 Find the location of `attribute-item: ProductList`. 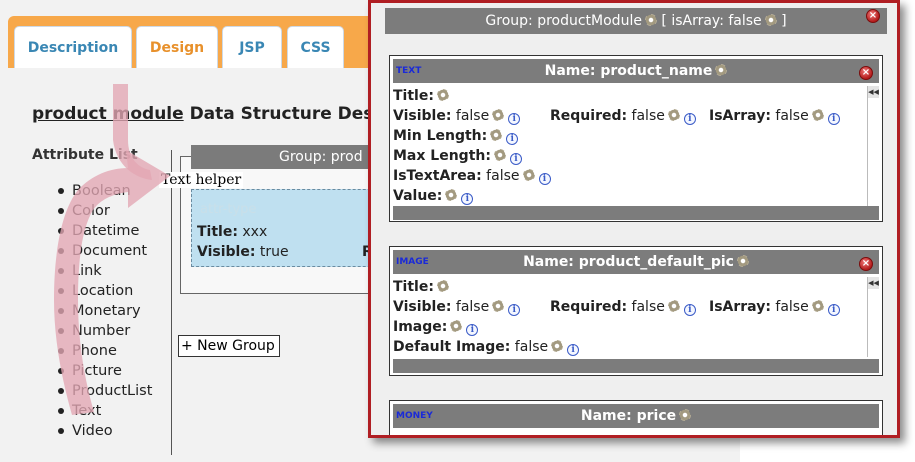

attribute-item: ProductList is located at coordinates (104, 391).